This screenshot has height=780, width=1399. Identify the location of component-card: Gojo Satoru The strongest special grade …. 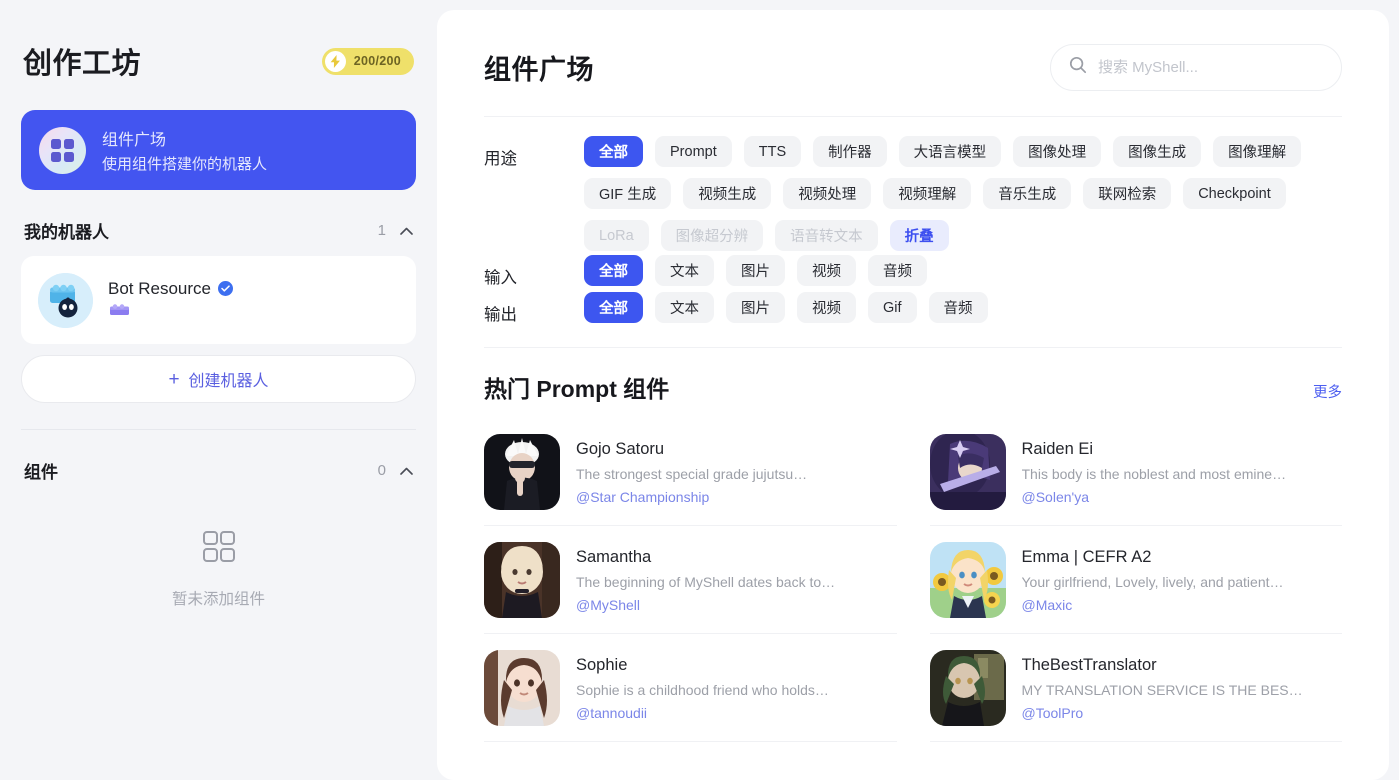
(690, 472).